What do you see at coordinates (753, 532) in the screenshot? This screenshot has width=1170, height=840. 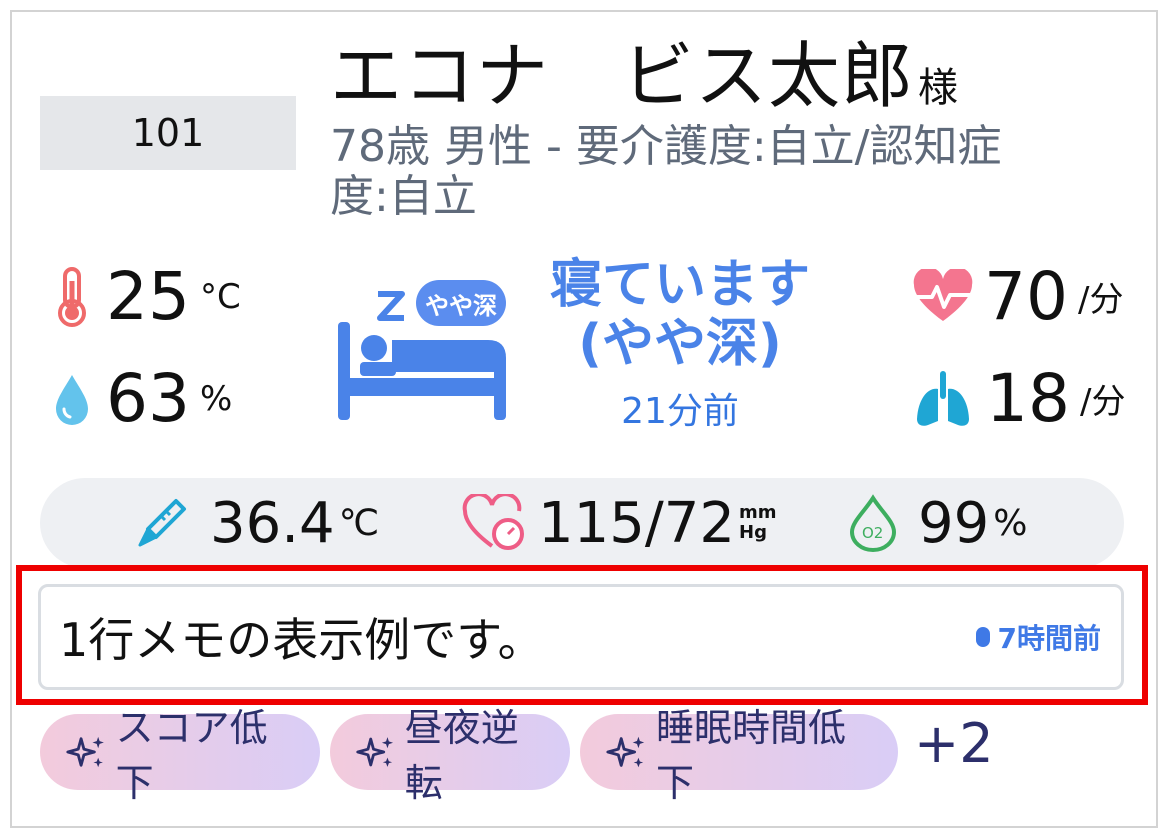 I see `blood-pressure-unit-bottom: Hg` at bounding box center [753, 532].